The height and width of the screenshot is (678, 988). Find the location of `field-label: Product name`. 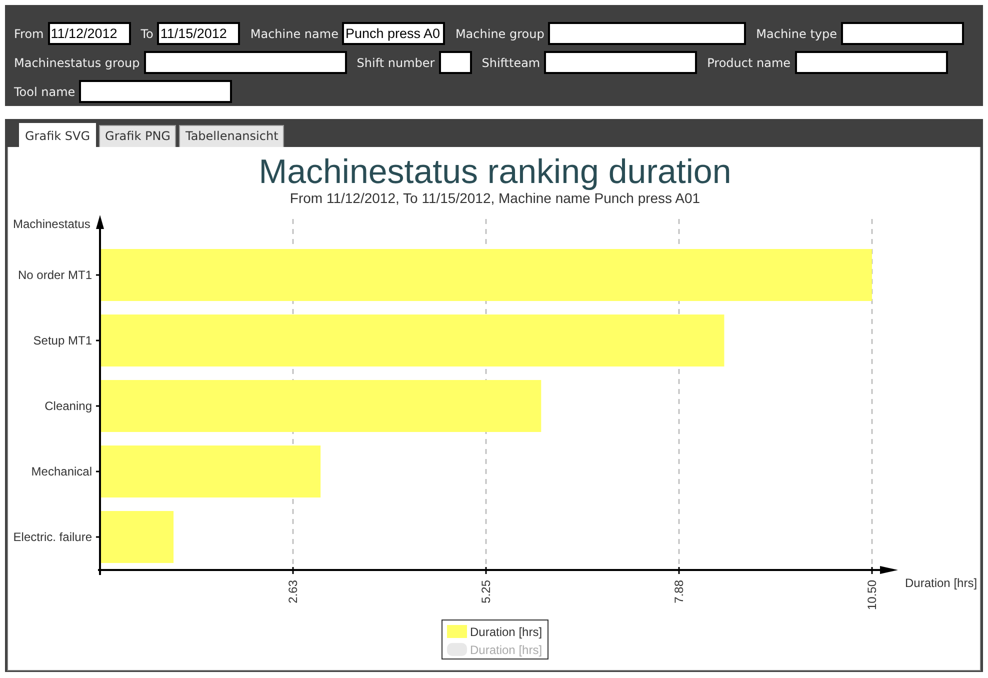

field-label: Product name is located at coordinates (749, 63).